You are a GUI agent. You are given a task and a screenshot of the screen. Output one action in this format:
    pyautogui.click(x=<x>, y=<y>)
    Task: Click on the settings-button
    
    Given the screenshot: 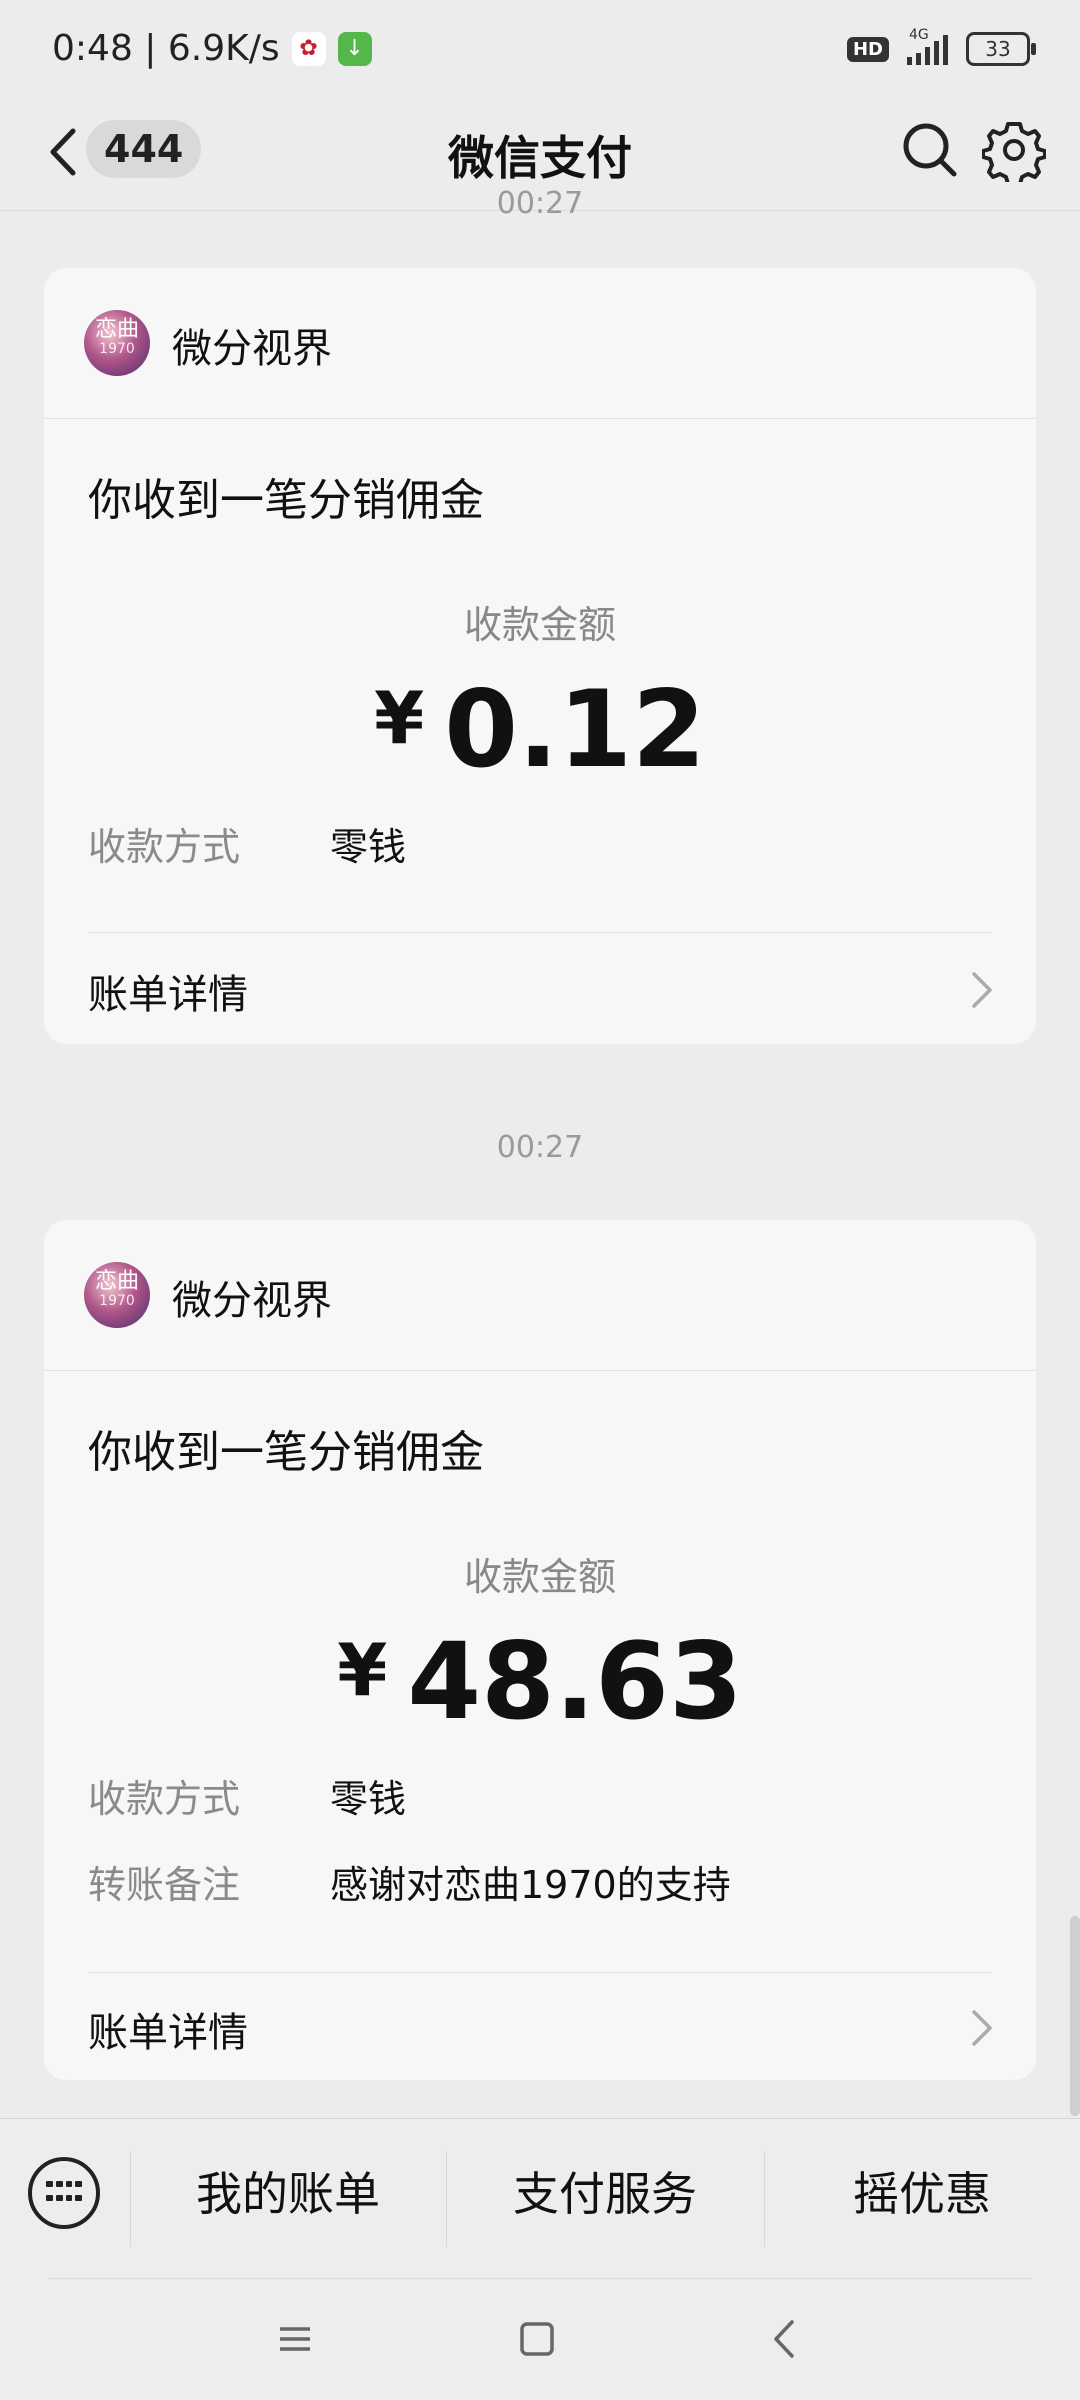 What is the action you would take?
    pyautogui.click(x=1014, y=152)
    